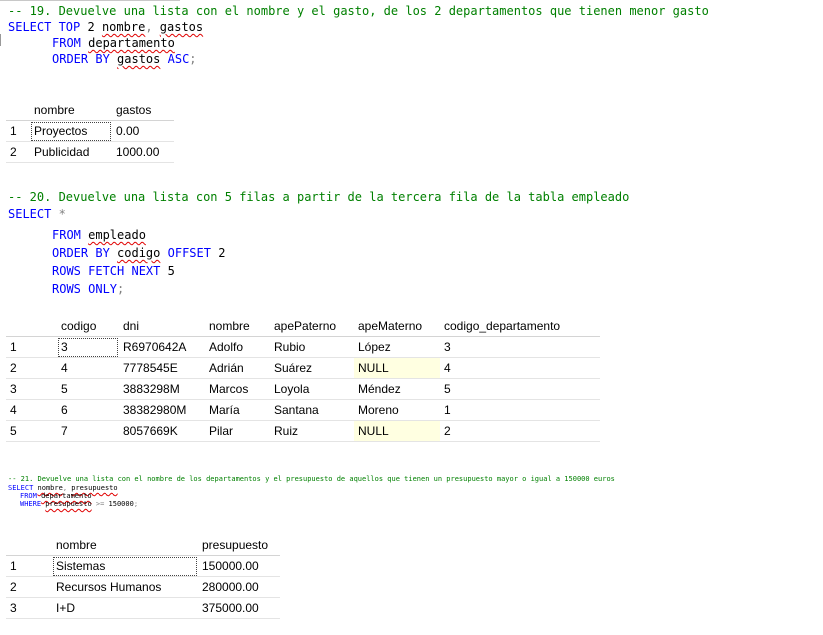 The image size is (823, 635). Describe the element at coordinates (520, 431) in the screenshot. I see `cell-codigo-departamento: 2` at that location.